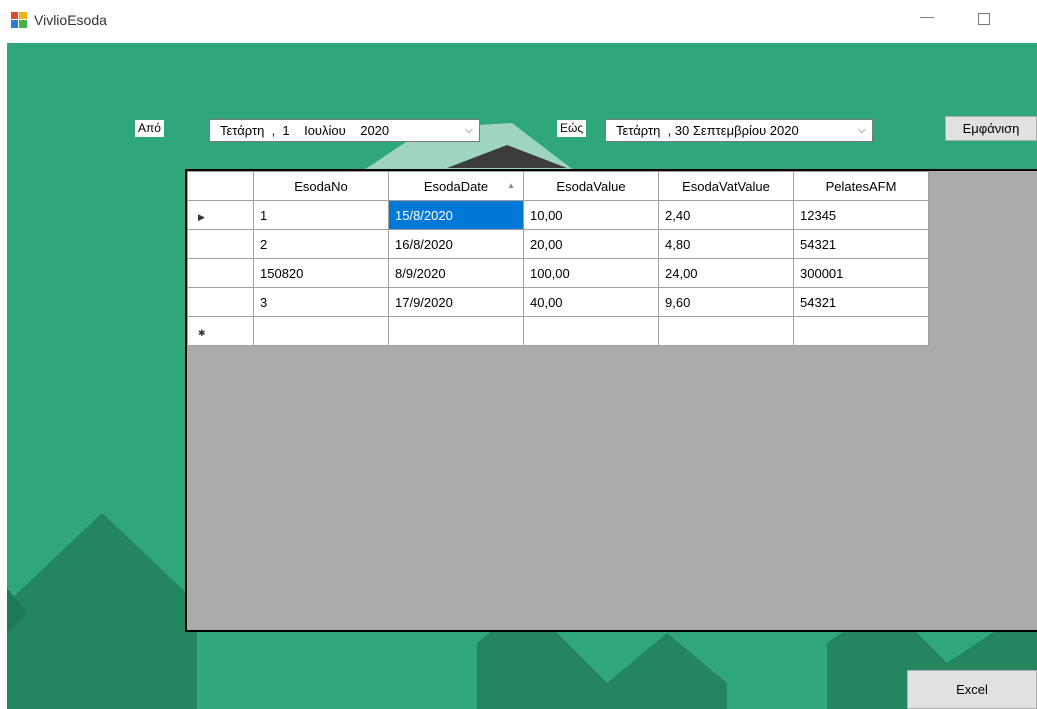  Describe the element at coordinates (518, 21) in the screenshot. I see `title-bar: VivlioEsoda —` at that location.